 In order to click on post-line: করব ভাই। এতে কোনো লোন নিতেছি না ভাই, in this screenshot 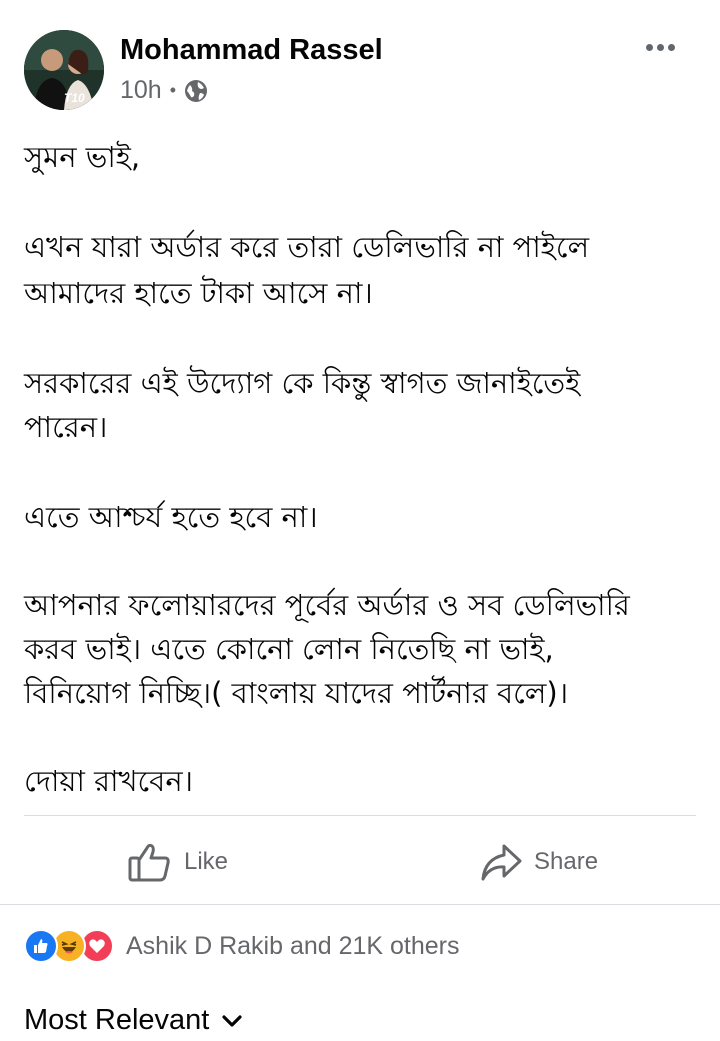, I will do `click(289, 649)`.